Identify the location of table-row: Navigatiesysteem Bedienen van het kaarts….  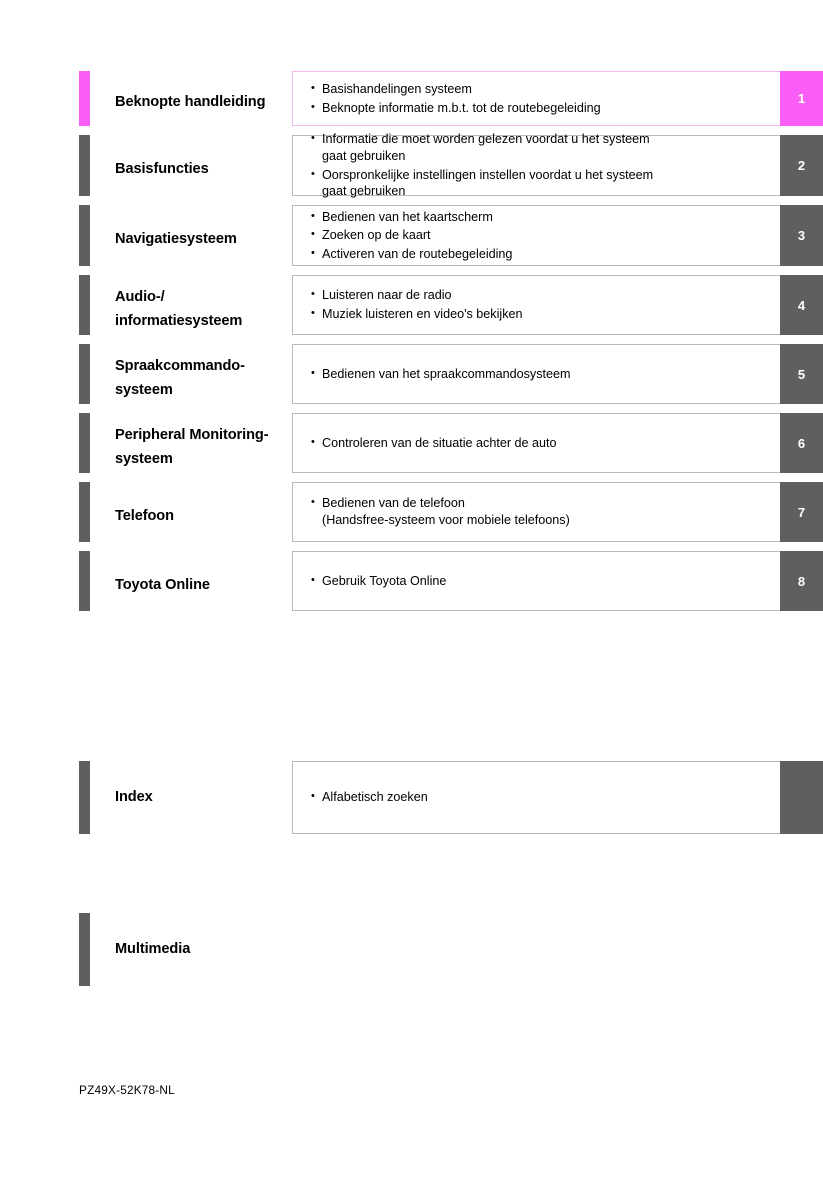
(451, 240).